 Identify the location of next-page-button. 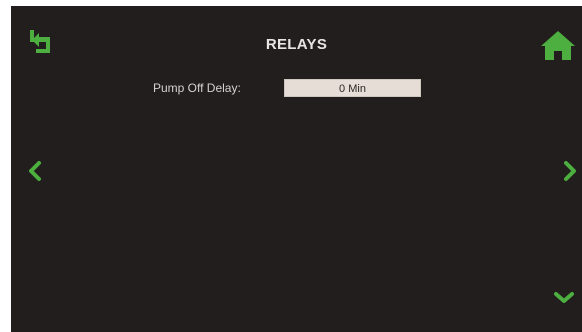
(570, 171).